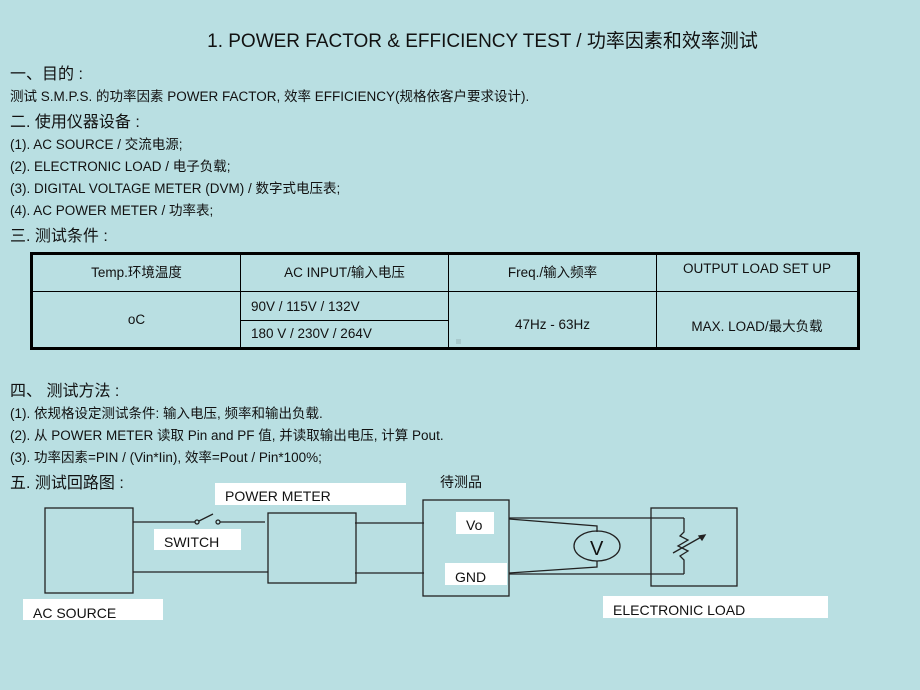 The width and height of the screenshot is (920, 690). What do you see at coordinates (312, 548) in the screenshot?
I see `power-meter-box` at bounding box center [312, 548].